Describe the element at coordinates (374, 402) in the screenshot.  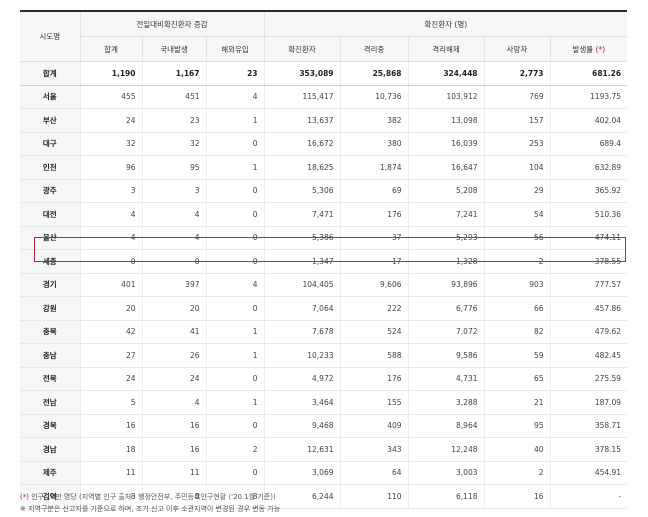
I see `isolated-cell: 155` at that location.